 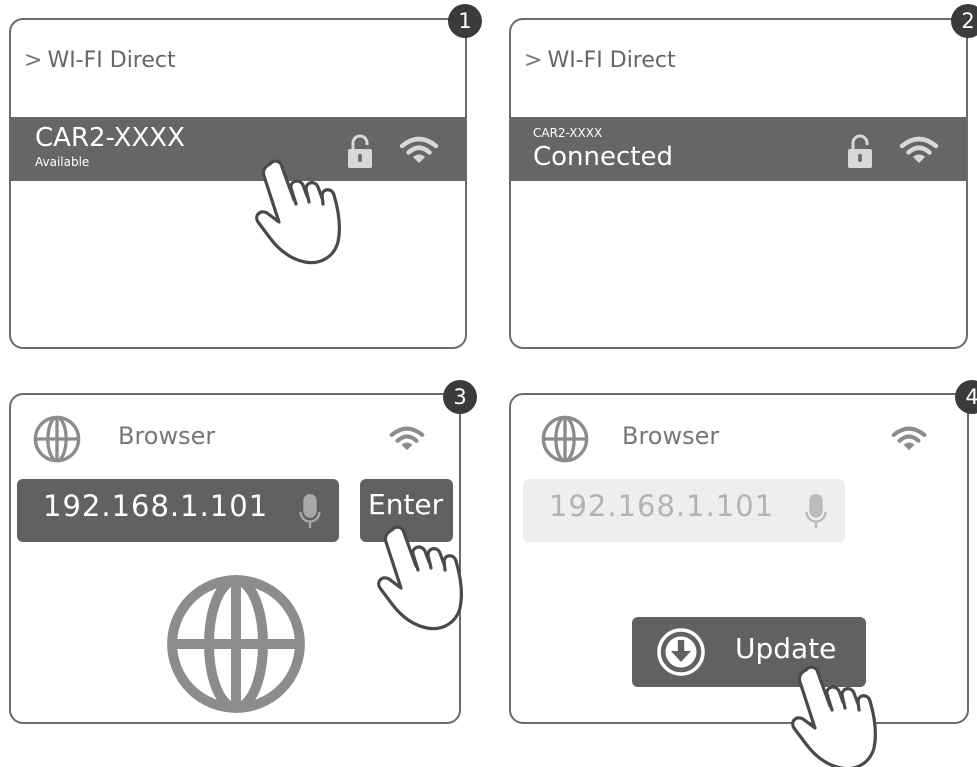 What do you see at coordinates (406, 504) in the screenshot?
I see `enter-button-label: Enter` at bounding box center [406, 504].